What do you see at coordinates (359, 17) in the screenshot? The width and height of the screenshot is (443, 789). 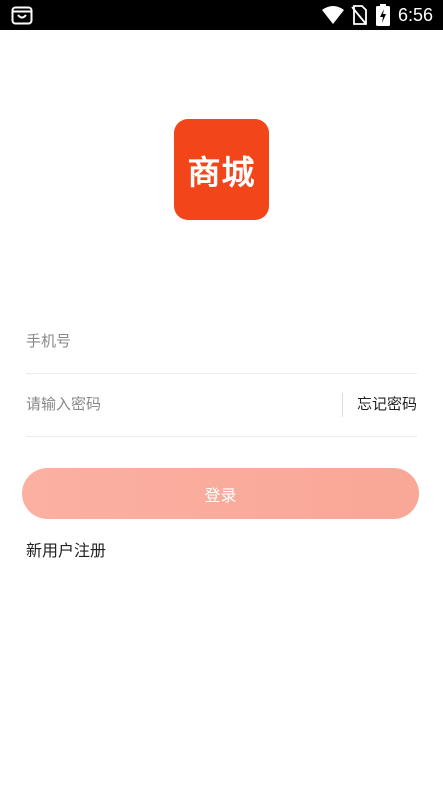 I see `no-sim-icon` at bounding box center [359, 17].